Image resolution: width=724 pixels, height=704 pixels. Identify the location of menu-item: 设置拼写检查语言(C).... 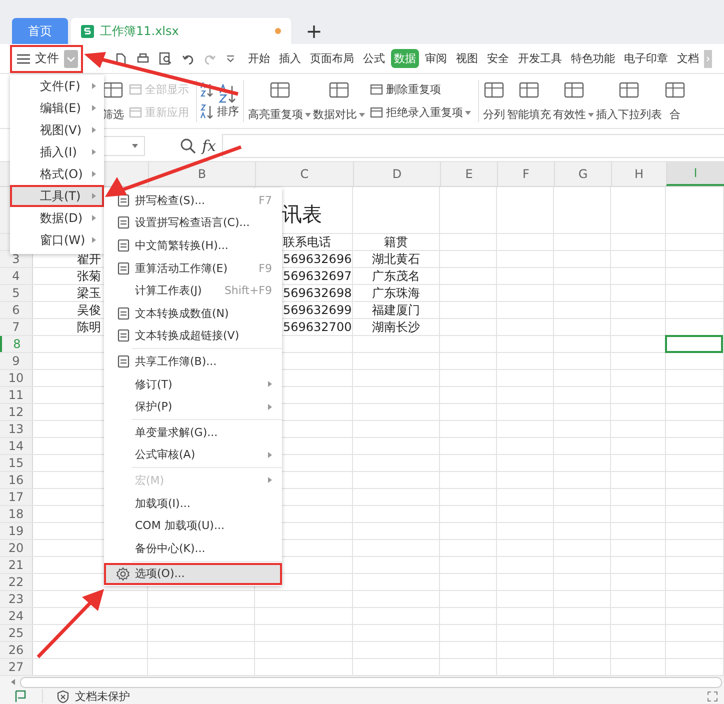
(193, 223).